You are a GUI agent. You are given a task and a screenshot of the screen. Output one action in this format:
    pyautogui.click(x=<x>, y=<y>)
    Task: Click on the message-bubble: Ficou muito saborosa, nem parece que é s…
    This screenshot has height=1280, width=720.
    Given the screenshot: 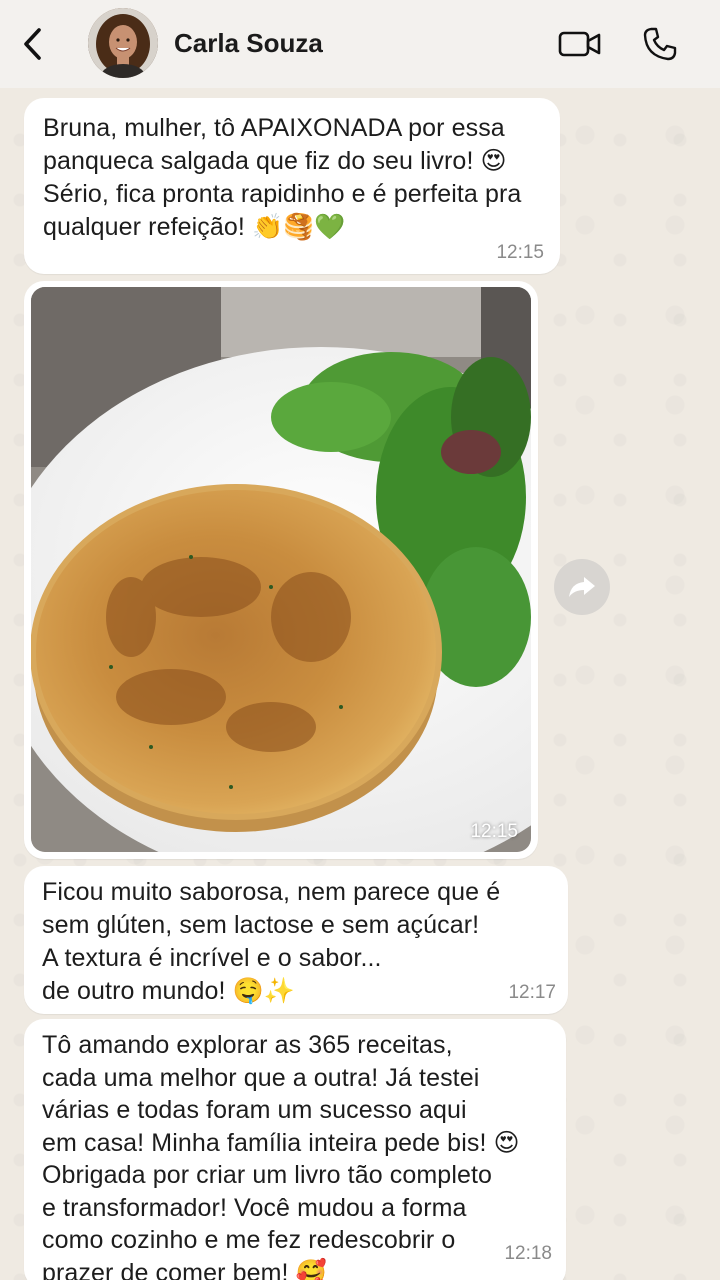 What is the action you would take?
    pyautogui.click(x=296, y=940)
    